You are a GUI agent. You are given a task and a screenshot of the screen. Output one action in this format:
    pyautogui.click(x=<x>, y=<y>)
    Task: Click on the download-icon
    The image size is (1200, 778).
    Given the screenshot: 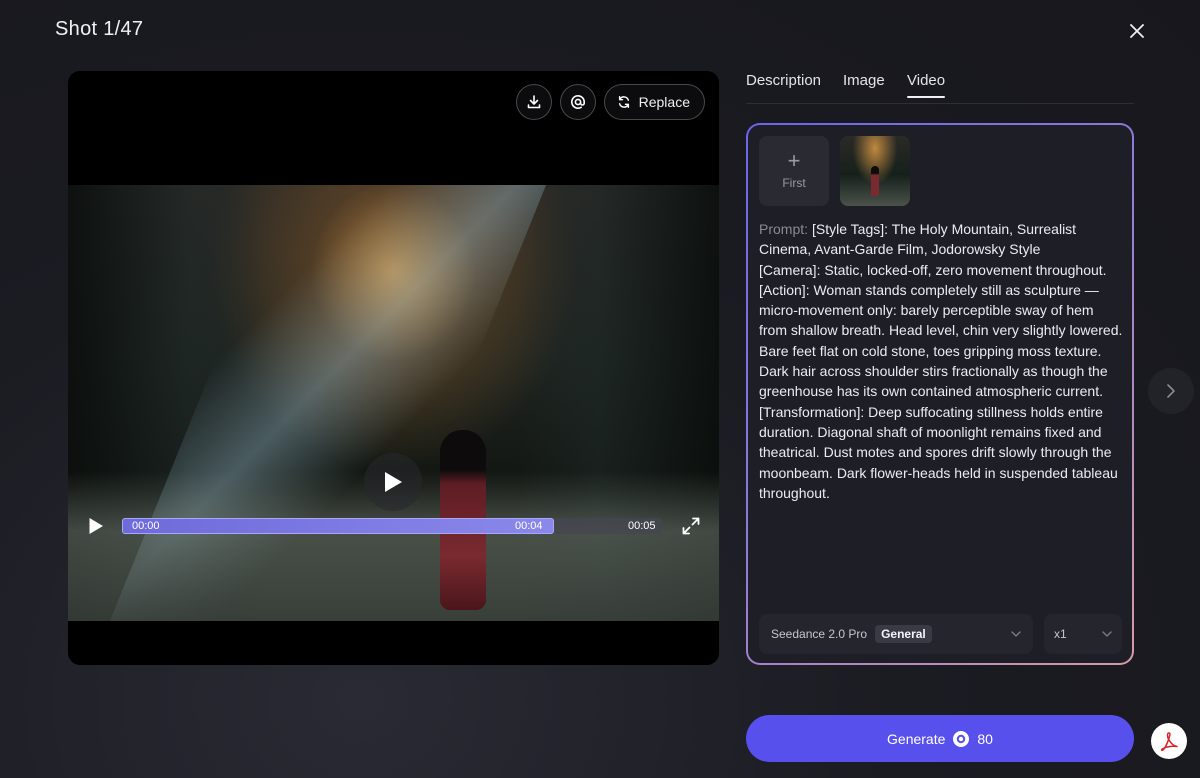 What is the action you would take?
    pyautogui.click(x=533, y=102)
    